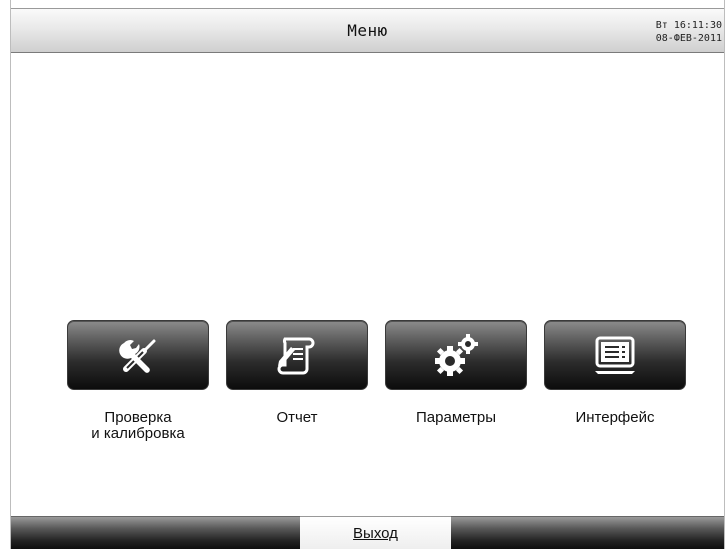  I want to click on gears-icon, so click(456, 355).